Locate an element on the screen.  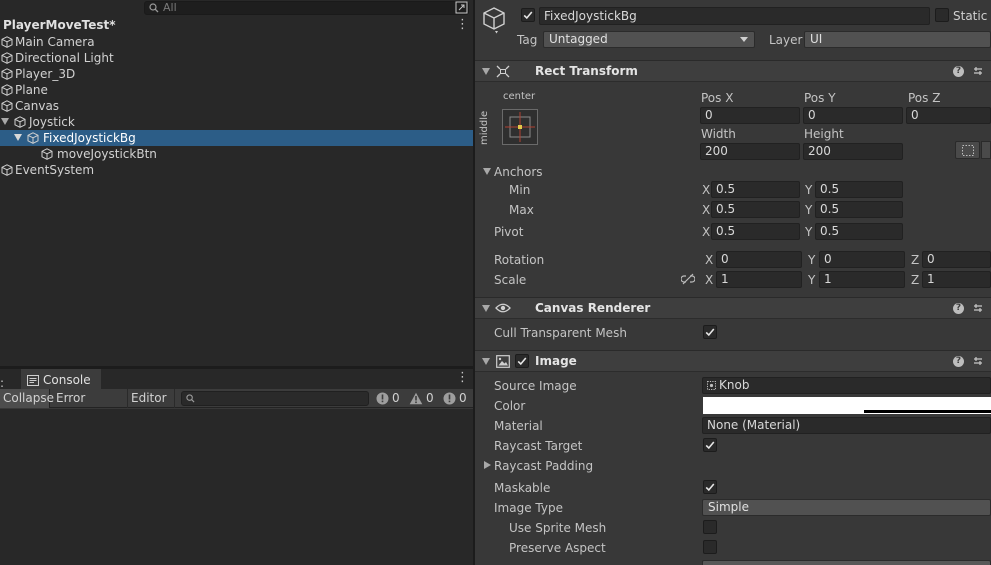
scale-z-field: 1 is located at coordinates (956, 279).